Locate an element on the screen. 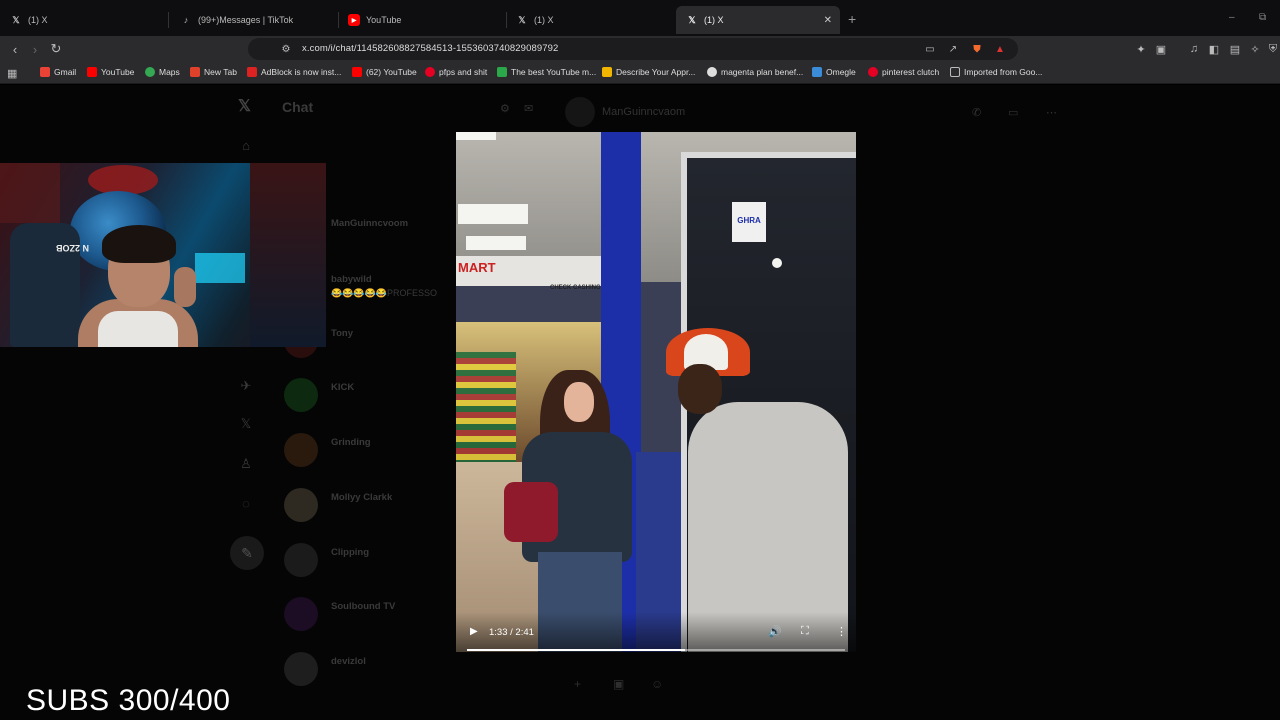  bookmark-new-tab: New Tab is located at coordinates (213, 72).